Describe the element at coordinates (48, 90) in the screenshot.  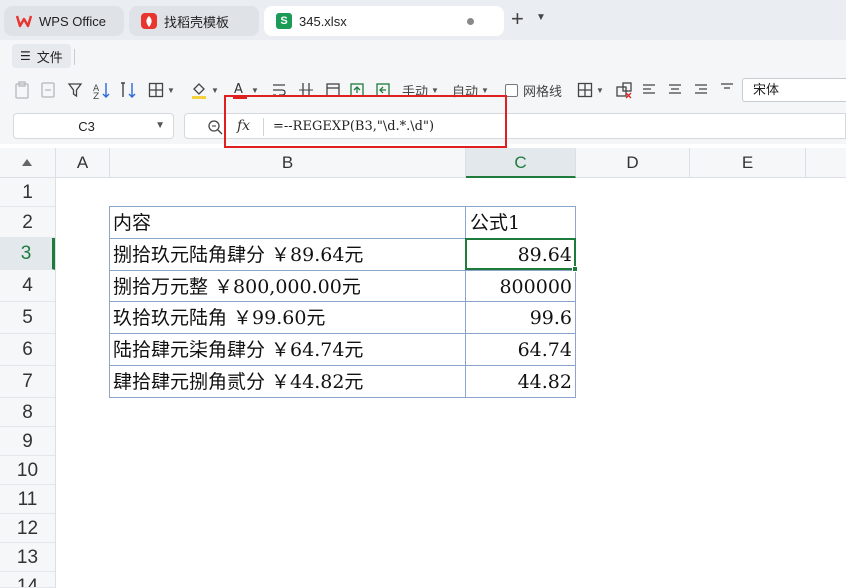
I see `format-painter-icon` at that location.